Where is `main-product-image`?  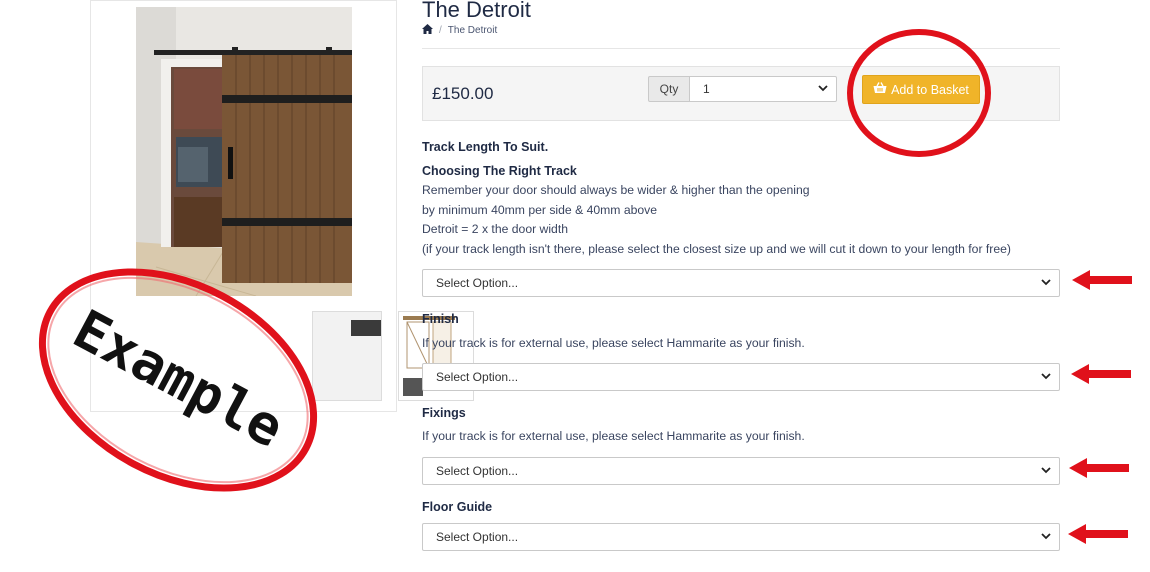 main-product-image is located at coordinates (244, 151).